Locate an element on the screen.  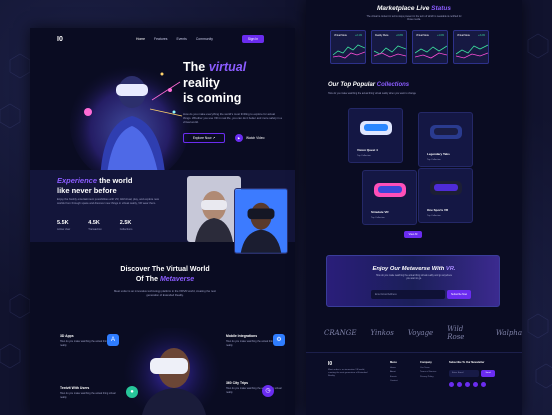
discover-title-accent: Metaverse is located at coordinates (177, 279).